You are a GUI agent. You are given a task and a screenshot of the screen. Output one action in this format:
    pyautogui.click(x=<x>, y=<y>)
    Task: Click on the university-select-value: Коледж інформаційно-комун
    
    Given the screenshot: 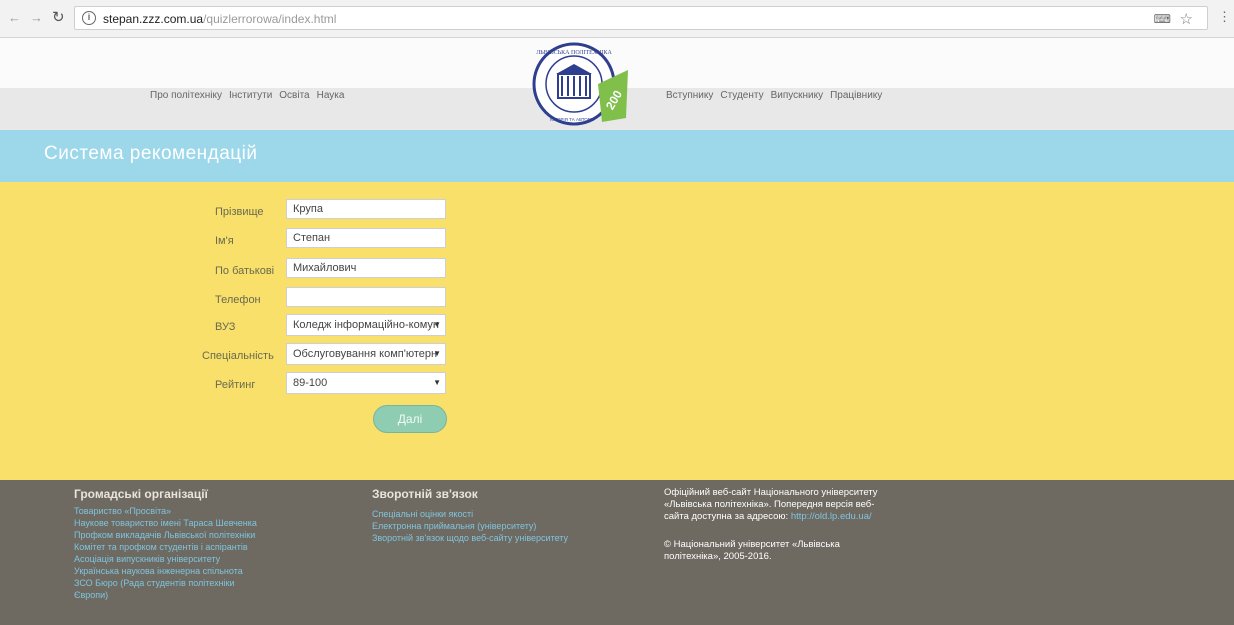 What is the action you would take?
    pyautogui.click(x=366, y=325)
    